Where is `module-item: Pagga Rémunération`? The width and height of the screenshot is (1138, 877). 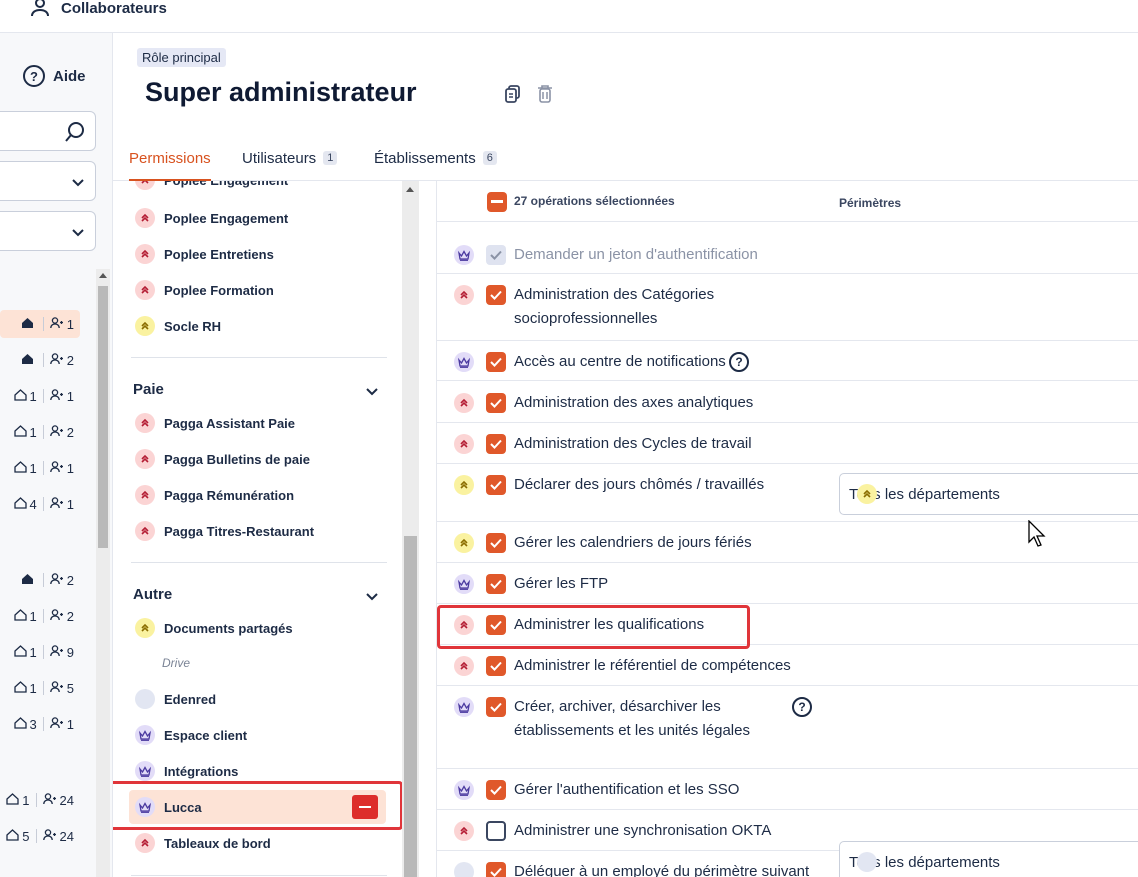 module-item: Pagga Rémunération is located at coordinates (214, 495).